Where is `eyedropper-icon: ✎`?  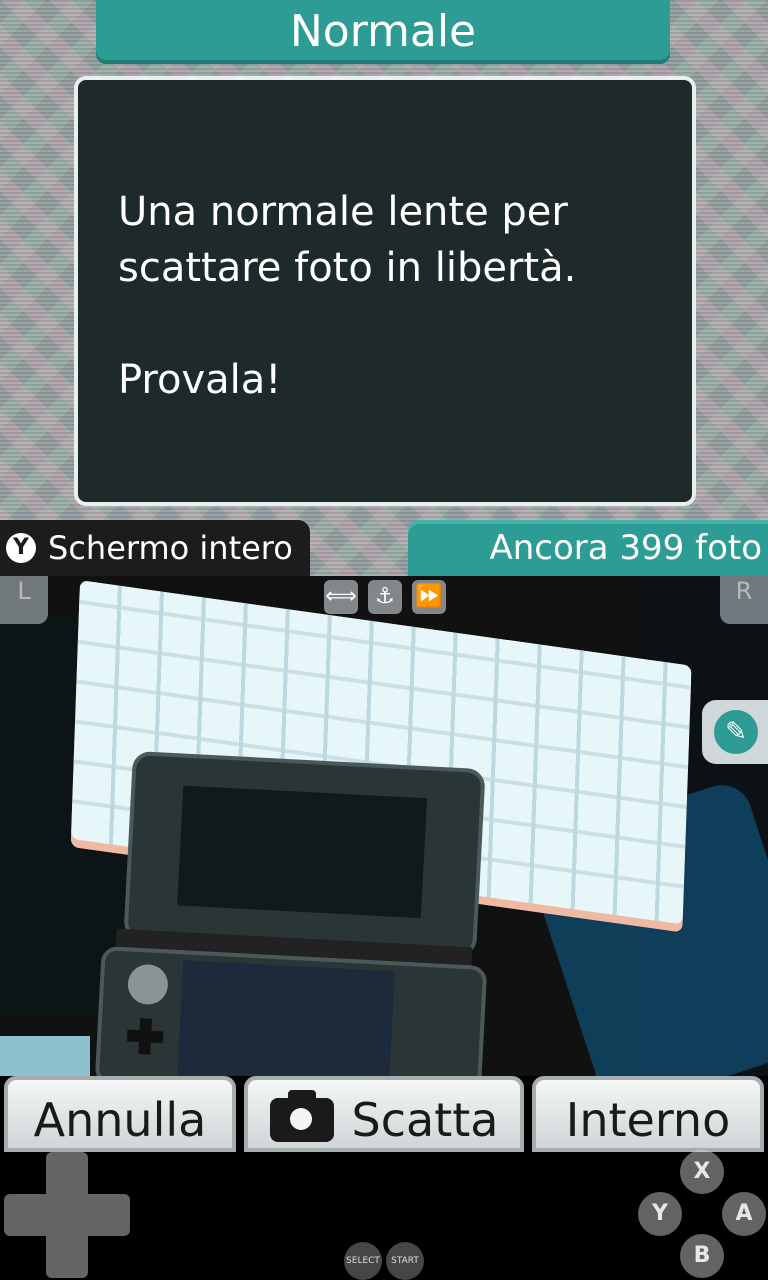 eyedropper-icon: ✎ is located at coordinates (736, 732).